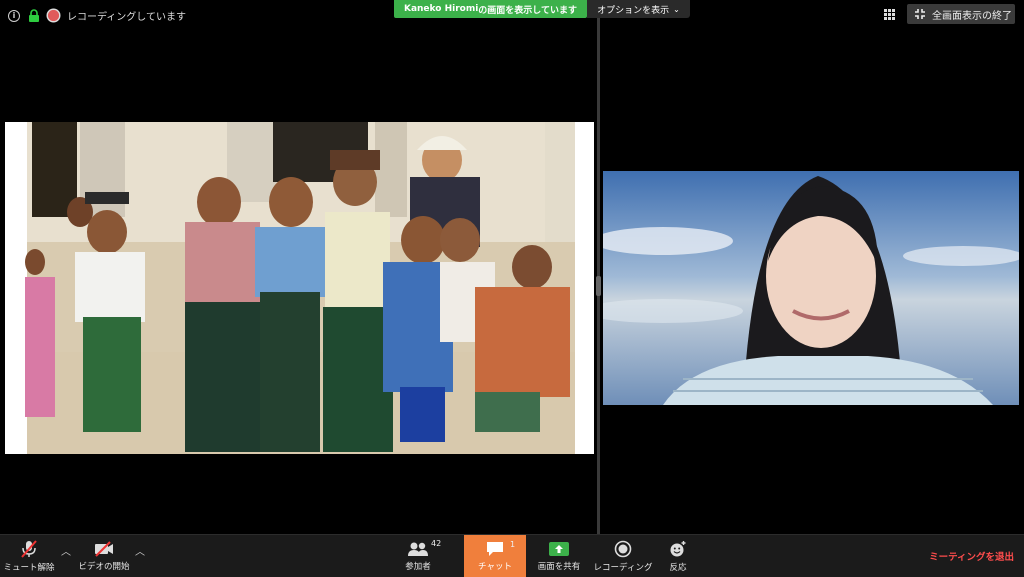  I want to click on gallery-view-icon, so click(889, 14).